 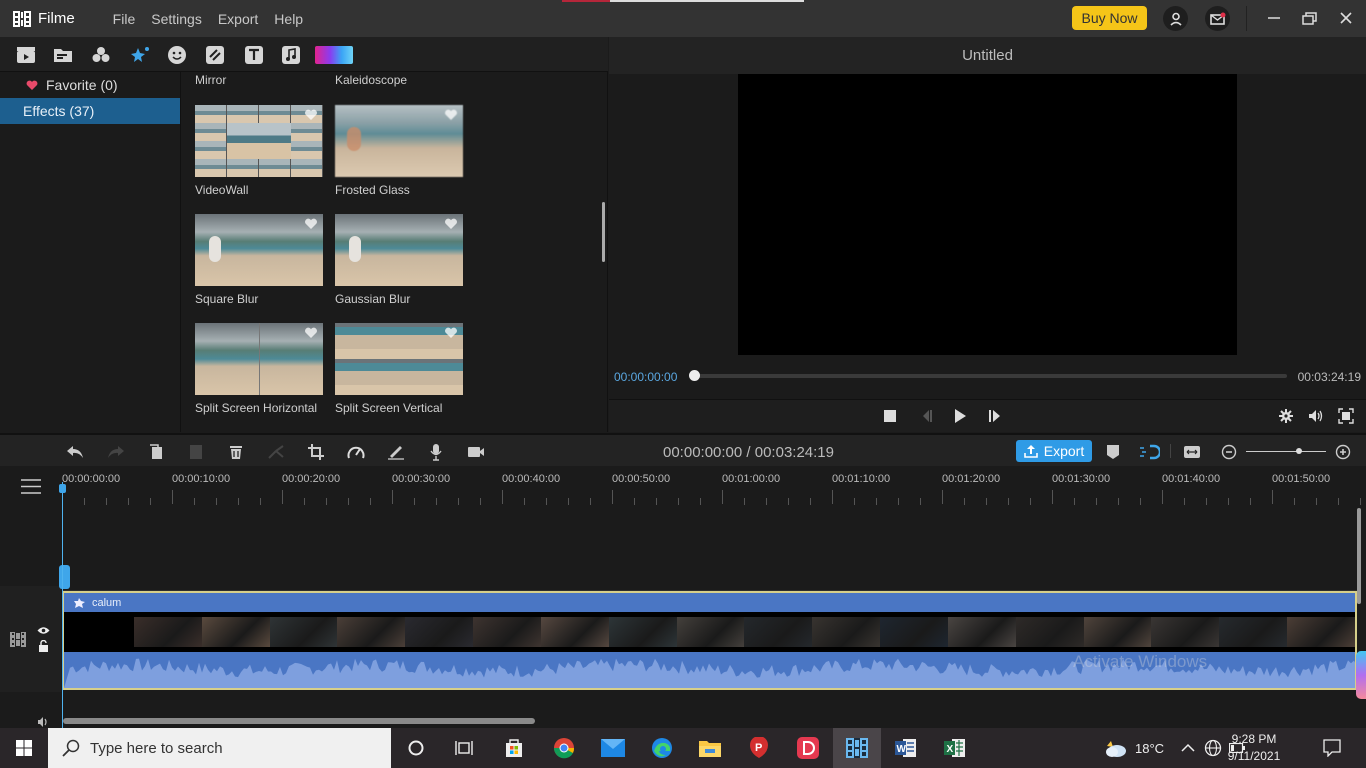 What do you see at coordinates (890, 416) in the screenshot?
I see `stop-icon` at bounding box center [890, 416].